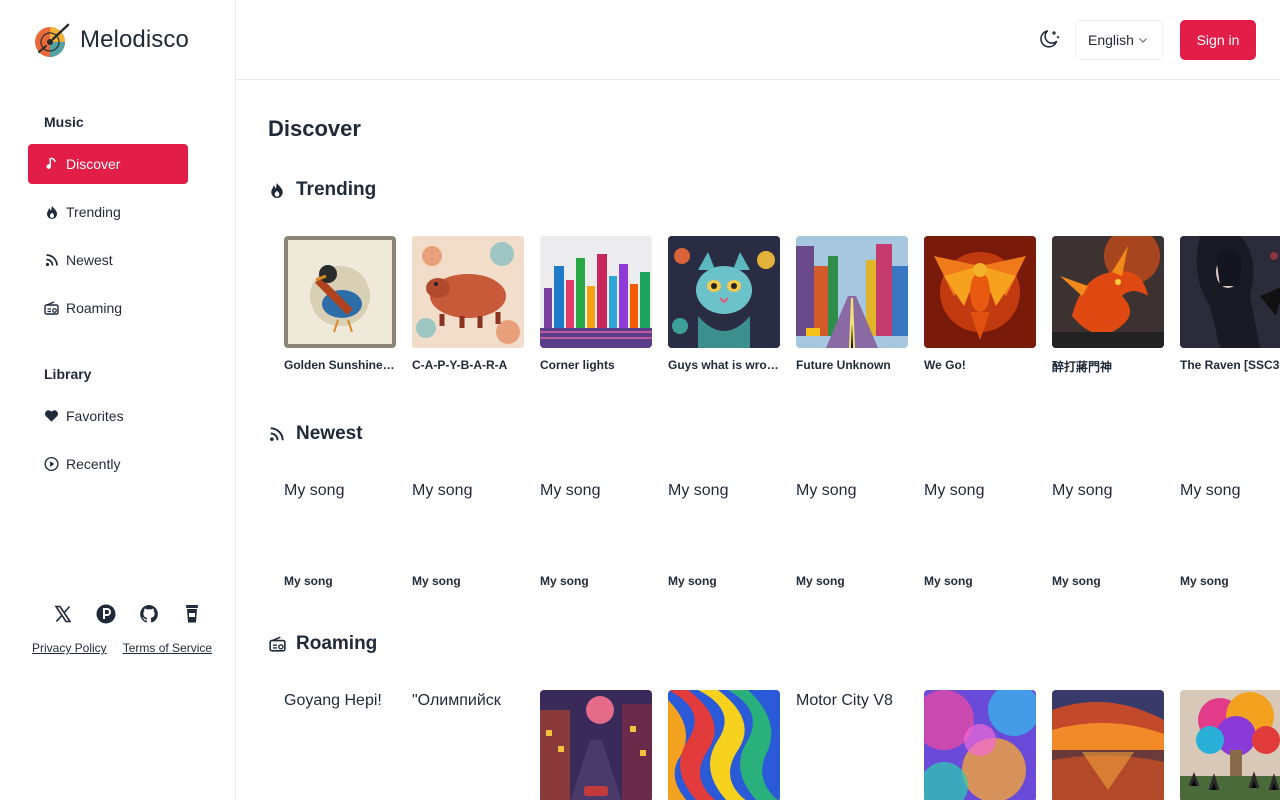 Image resolution: width=1280 pixels, height=800 pixels. What do you see at coordinates (64, 122) in the screenshot?
I see `music-section-title: Music` at bounding box center [64, 122].